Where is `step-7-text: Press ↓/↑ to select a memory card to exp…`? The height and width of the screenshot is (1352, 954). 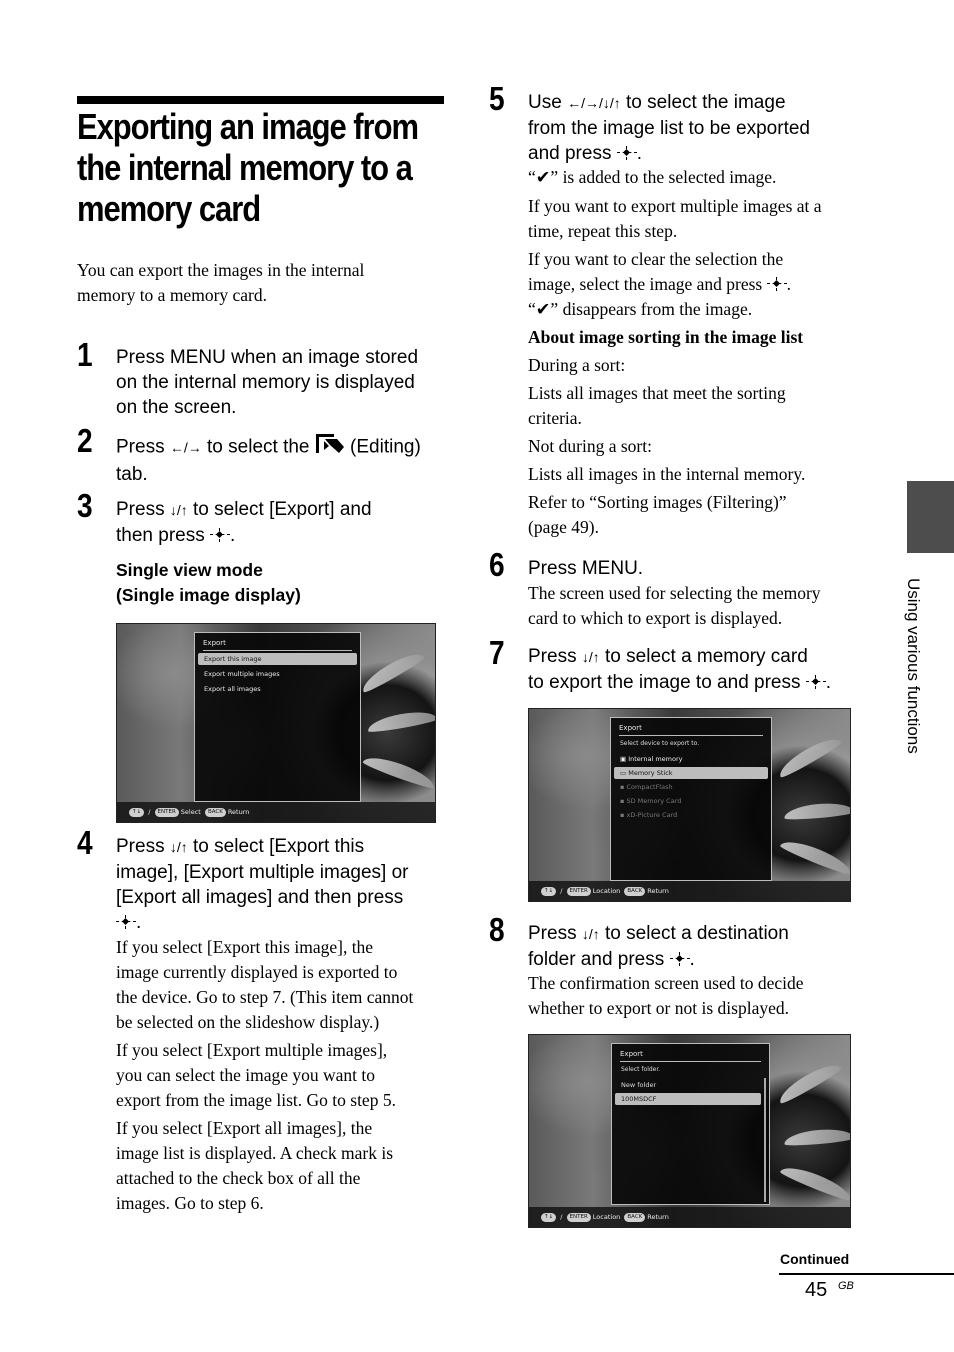 step-7-text: Press ↓/↑ to select a memory card to exp… is located at coordinates (680, 669).